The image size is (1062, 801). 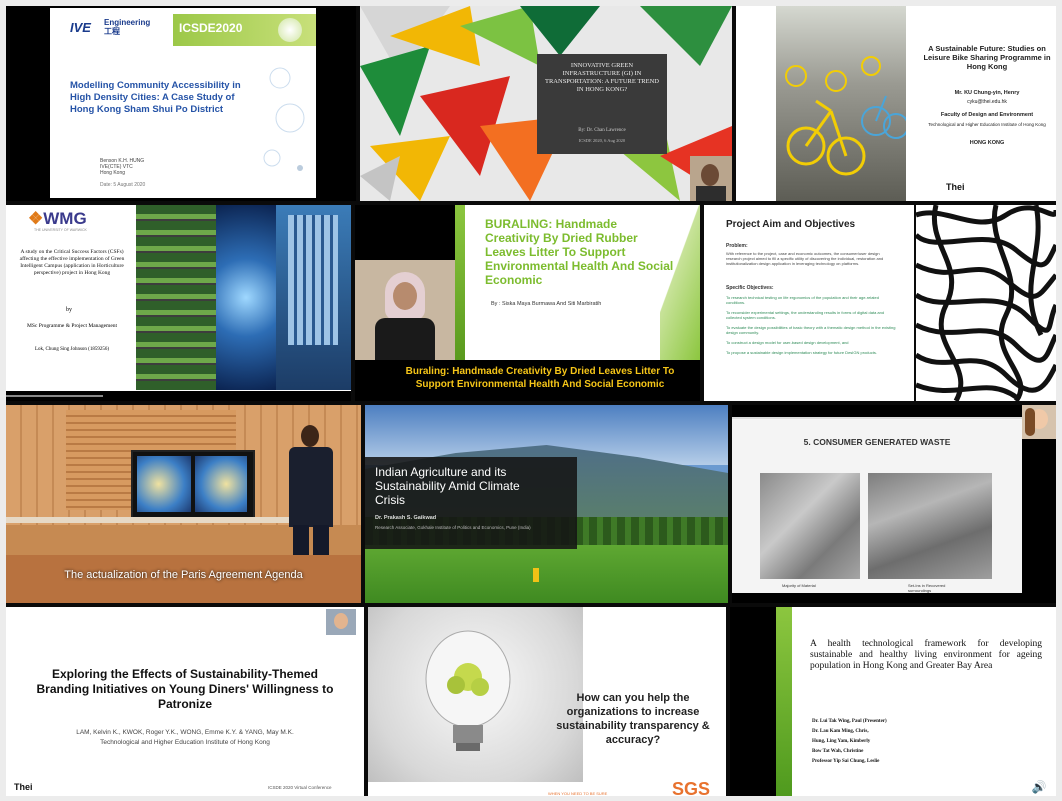 What do you see at coordinates (810, 526) in the screenshot?
I see `marble-photo-left` at bounding box center [810, 526].